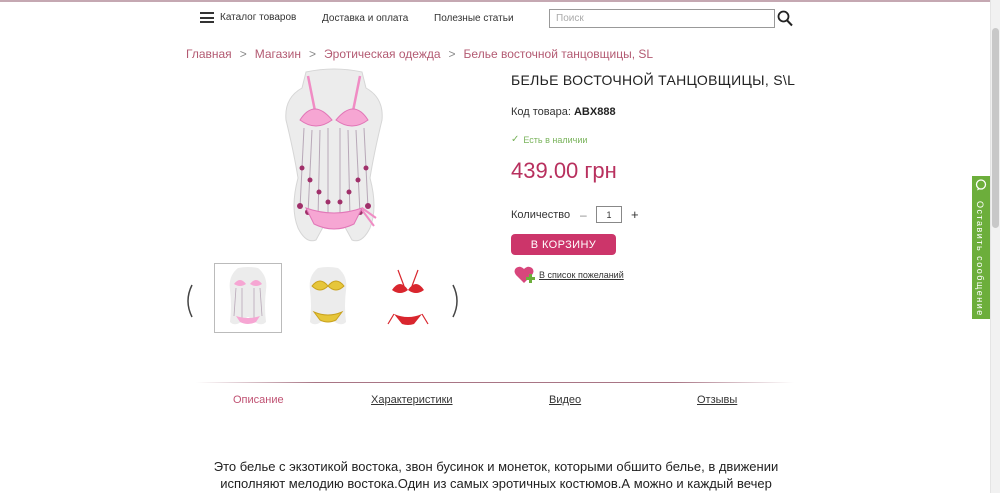 Image resolution: width=1000 pixels, height=493 pixels. Describe the element at coordinates (565, 400) in the screenshot. I see `tab-video: Видео` at that location.